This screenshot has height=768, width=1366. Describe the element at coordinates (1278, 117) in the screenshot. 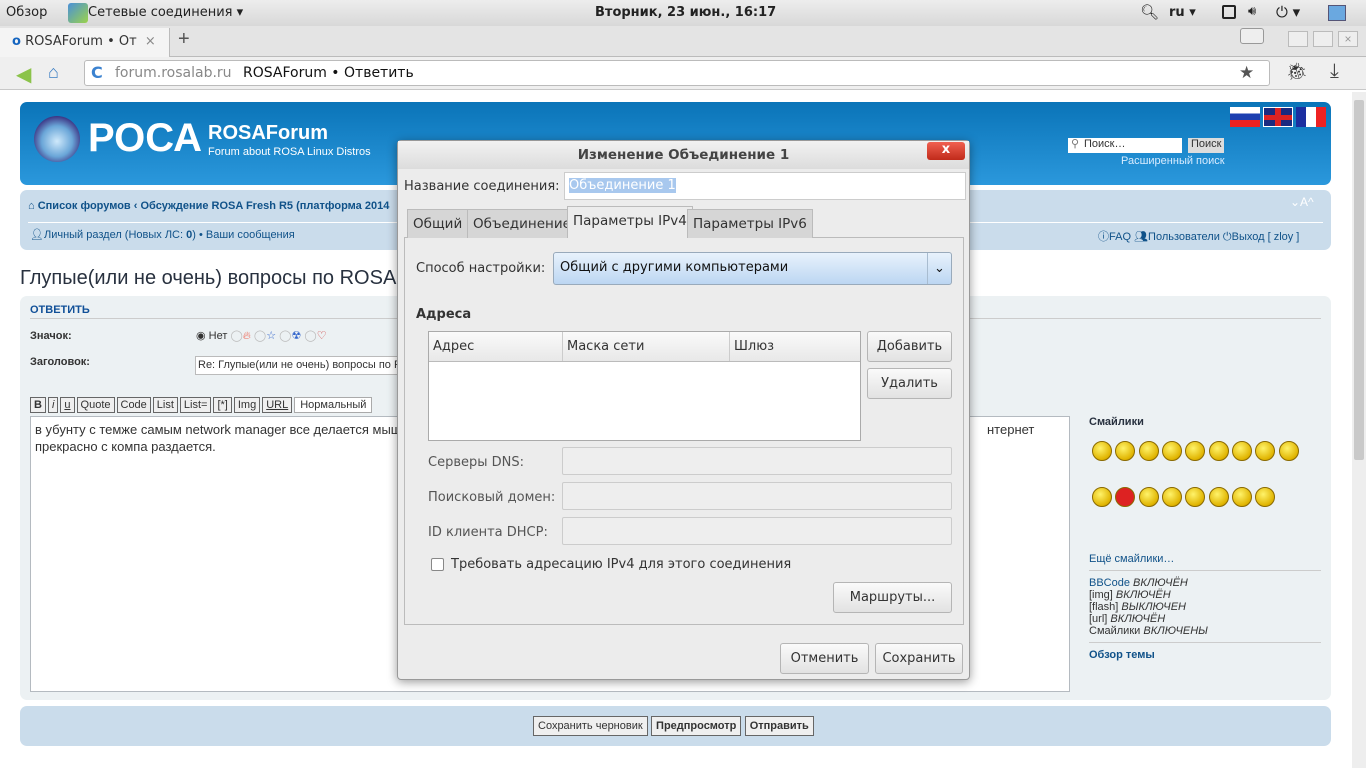

I see `flag-en-icon` at that location.